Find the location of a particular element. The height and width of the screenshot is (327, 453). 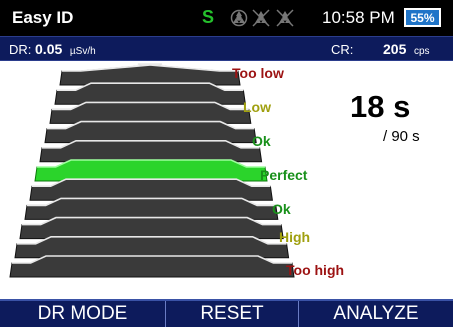

radiation-status-icons is located at coordinates (262, 18).